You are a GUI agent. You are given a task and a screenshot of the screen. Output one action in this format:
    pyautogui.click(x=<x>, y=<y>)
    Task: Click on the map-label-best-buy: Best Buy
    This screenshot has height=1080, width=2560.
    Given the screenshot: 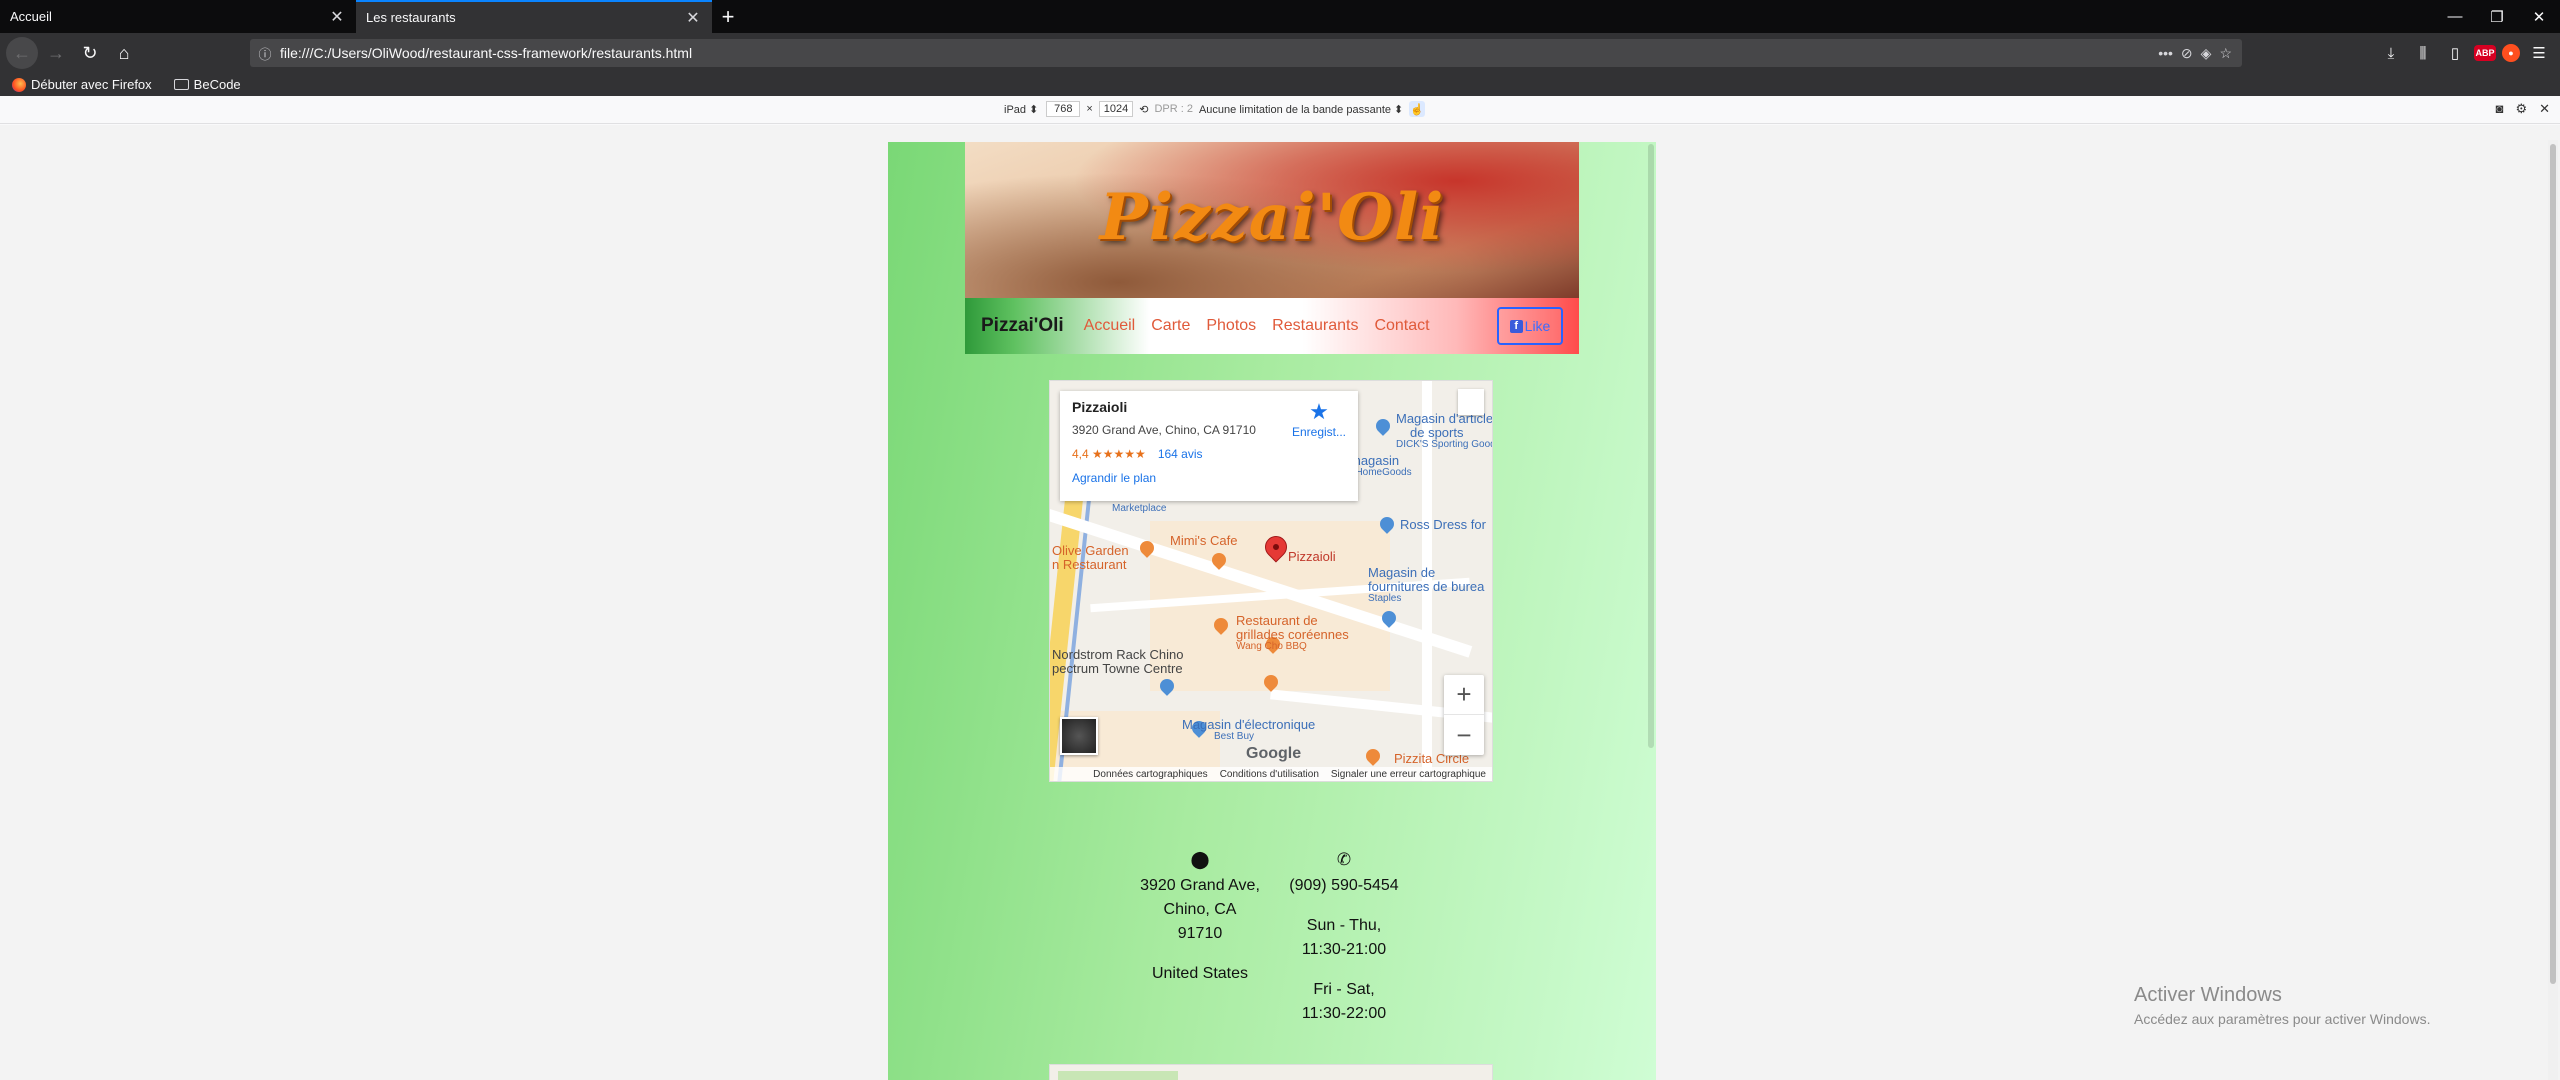 What is the action you would take?
    pyautogui.click(x=1234, y=736)
    